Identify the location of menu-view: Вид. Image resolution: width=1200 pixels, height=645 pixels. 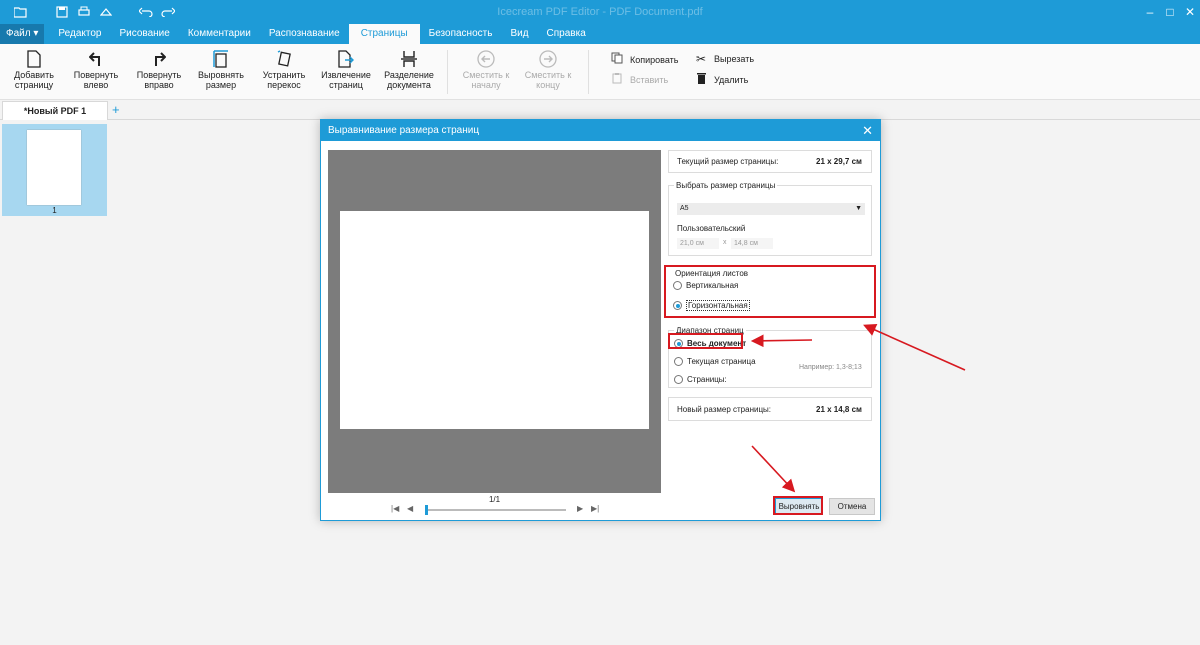
(519, 34).